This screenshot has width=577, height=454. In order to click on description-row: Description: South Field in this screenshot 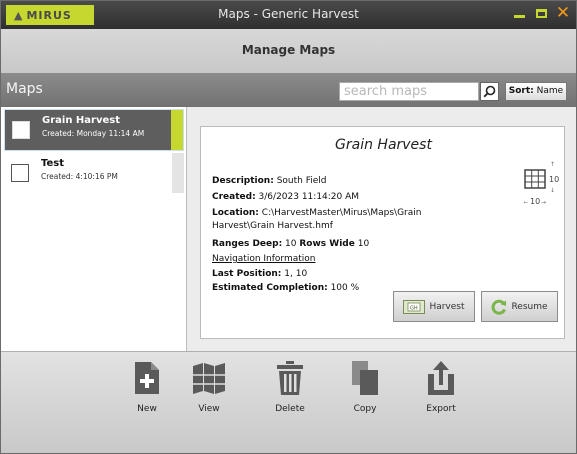, I will do `click(269, 181)`.